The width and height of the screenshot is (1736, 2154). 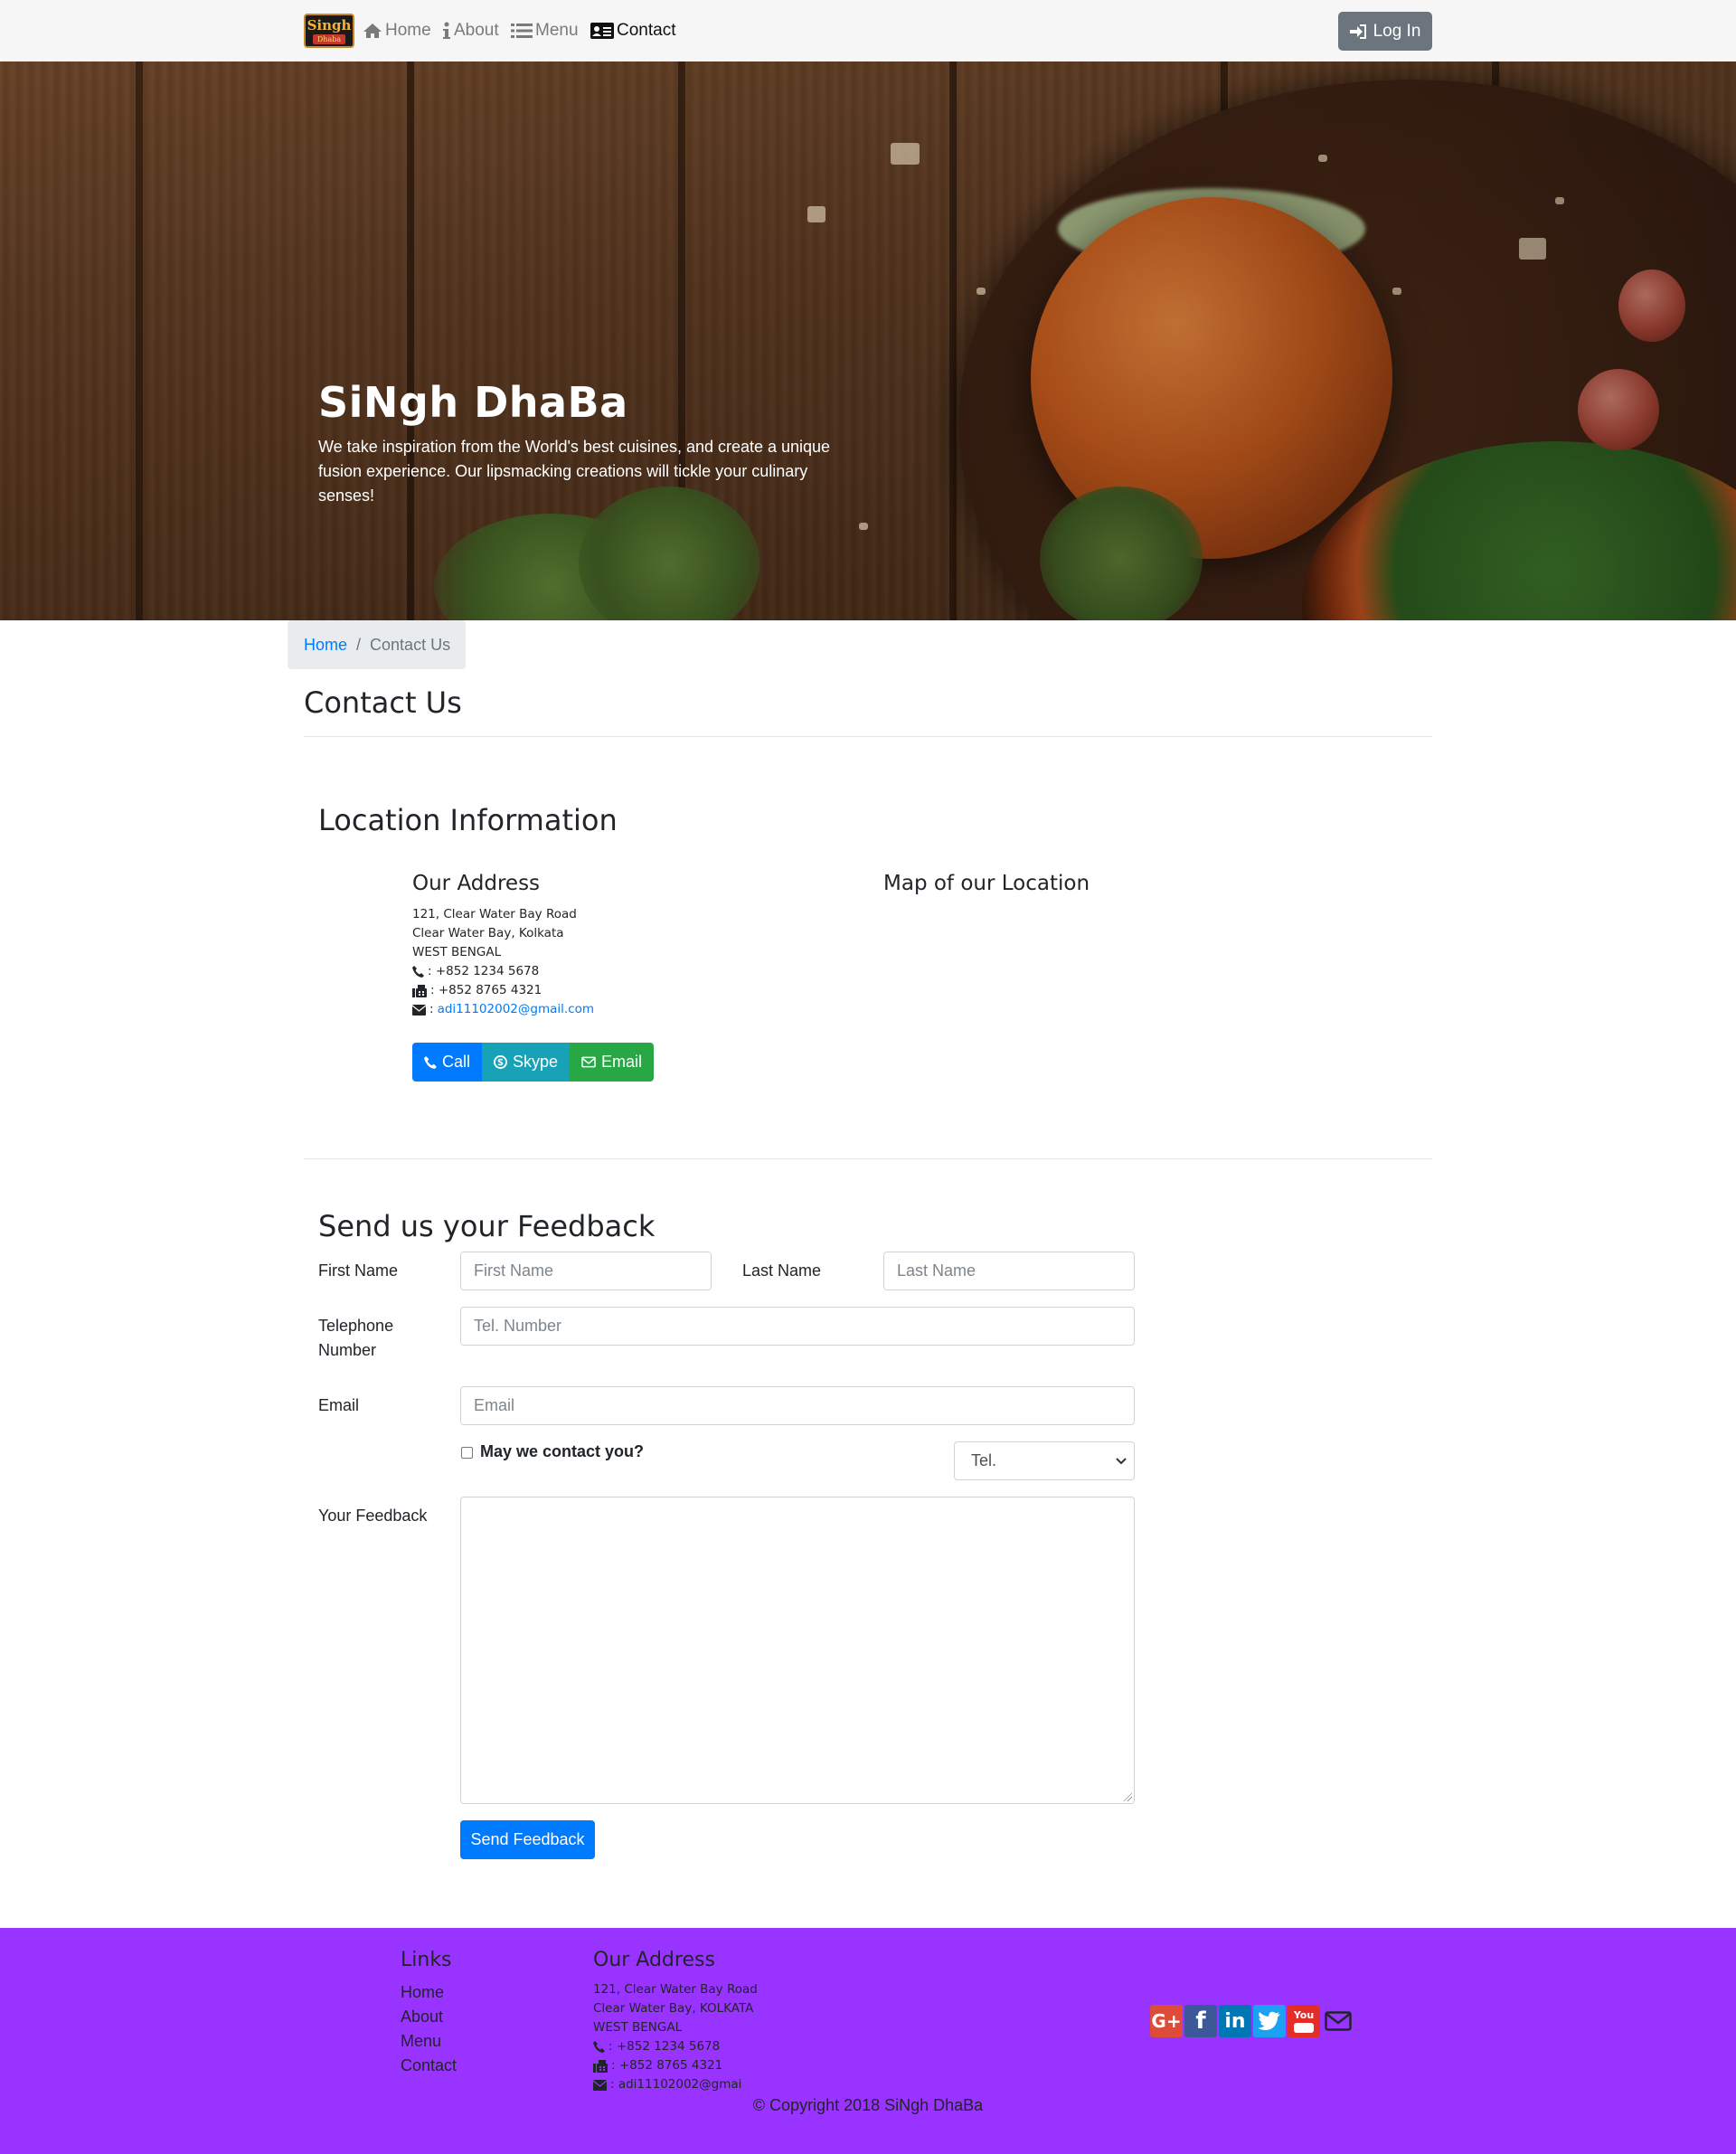 What do you see at coordinates (527, 1839) in the screenshot?
I see `send-feedback-button: Send Feedback` at bounding box center [527, 1839].